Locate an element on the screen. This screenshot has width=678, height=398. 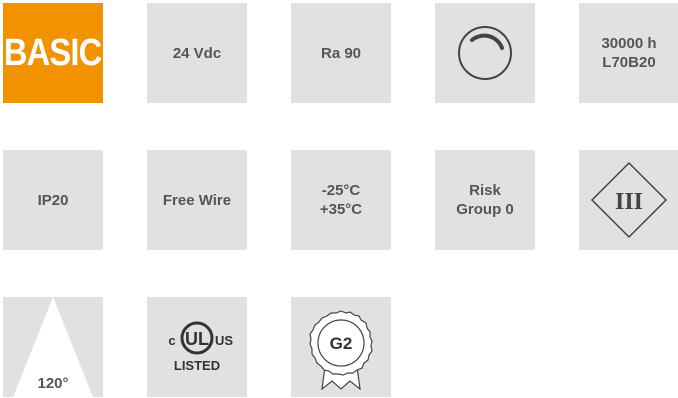
ip-label: IP20 is located at coordinates (53, 200).